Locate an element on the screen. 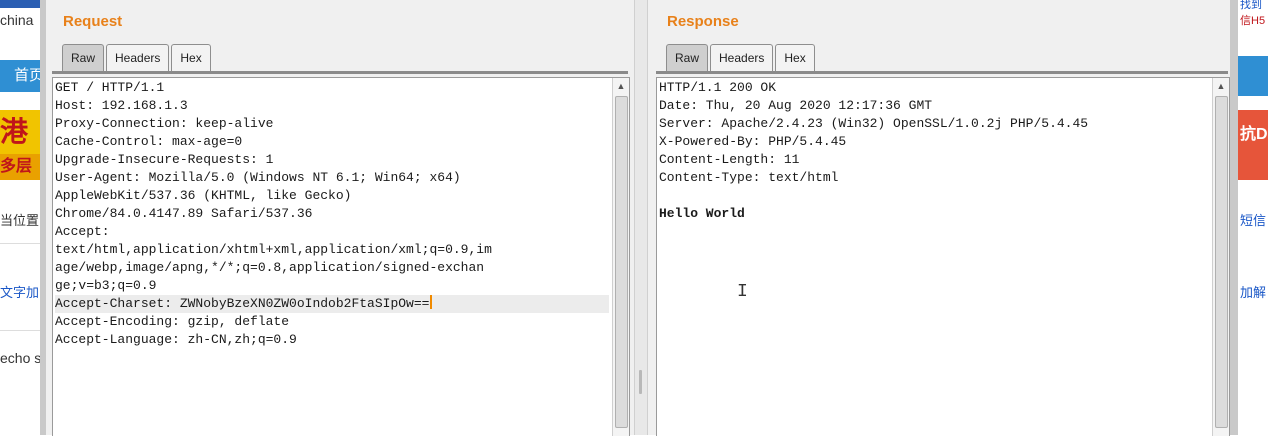 This screenshot has width=1268, height=436. response-line: X-Powered-By: PHP/5.4.45 is located at coordinates (934, 142).